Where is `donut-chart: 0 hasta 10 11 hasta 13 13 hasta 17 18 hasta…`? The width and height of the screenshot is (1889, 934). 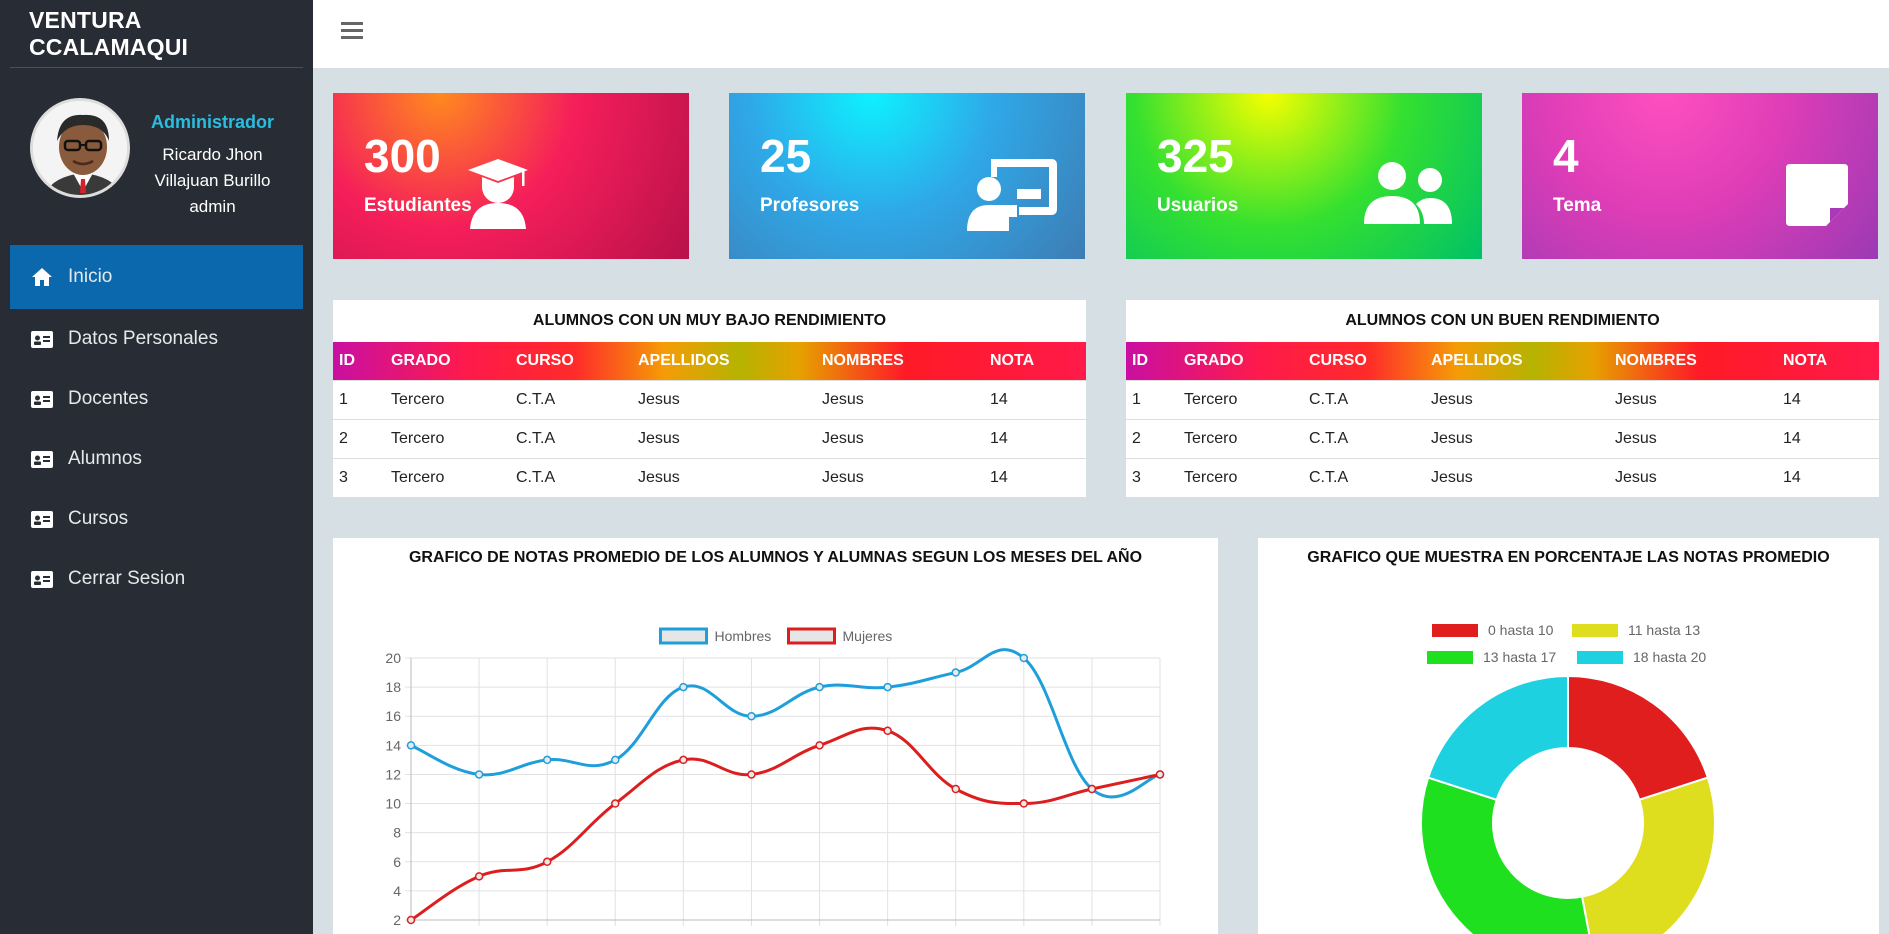
donut-chart: 0 hasta 10 11 hasta 13 13 hasta 17 18 hasta… is located at coordinates (1568, 778).